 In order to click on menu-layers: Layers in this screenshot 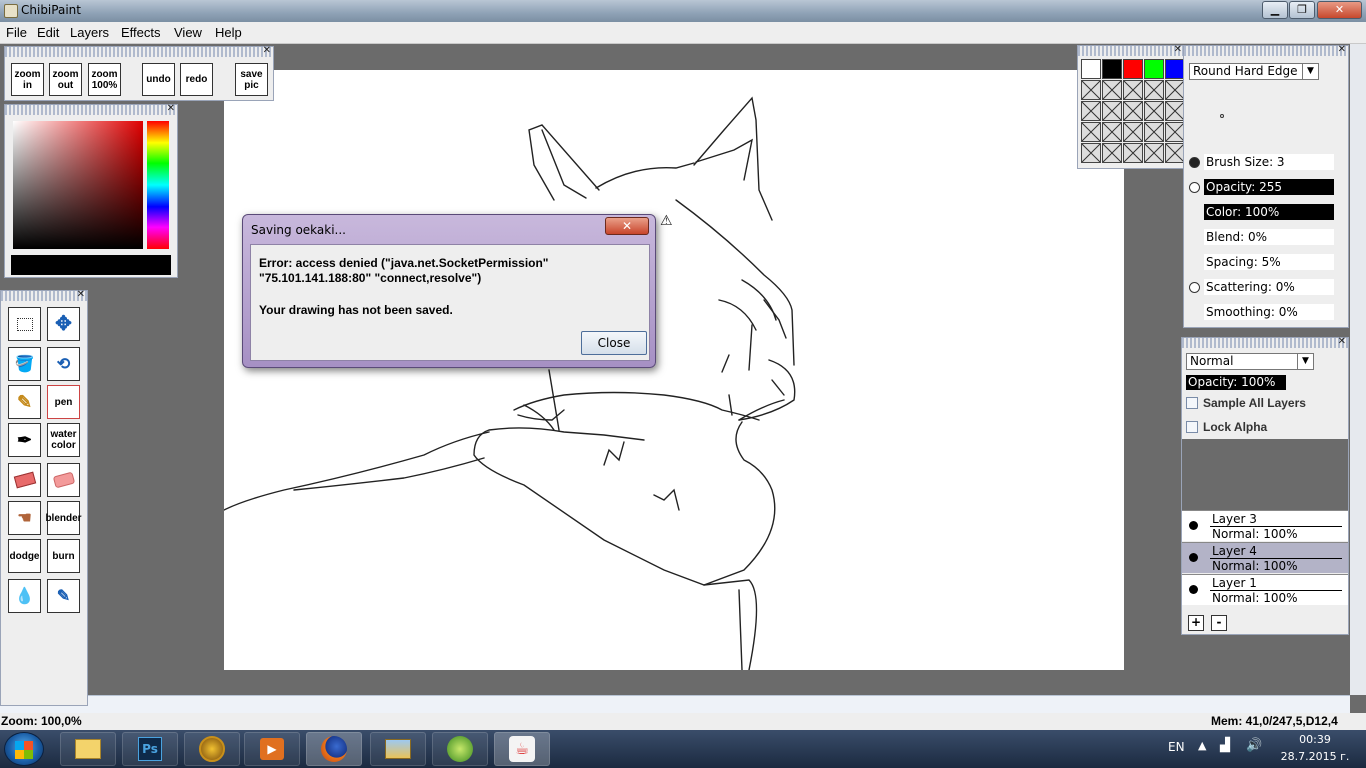, I will do `click(89, 32)`.